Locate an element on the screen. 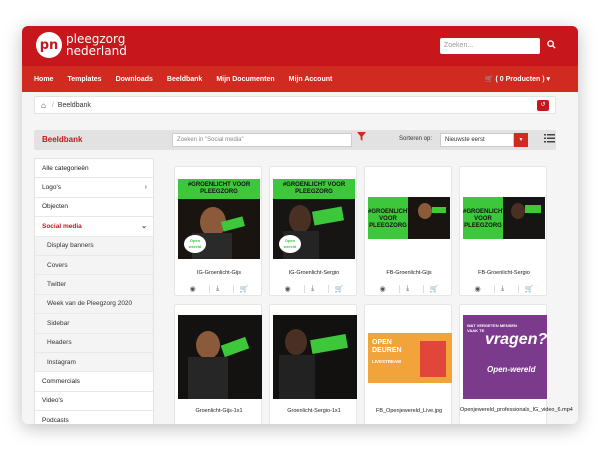  home-icon: ⌂ is located at coordinates (43, 105).